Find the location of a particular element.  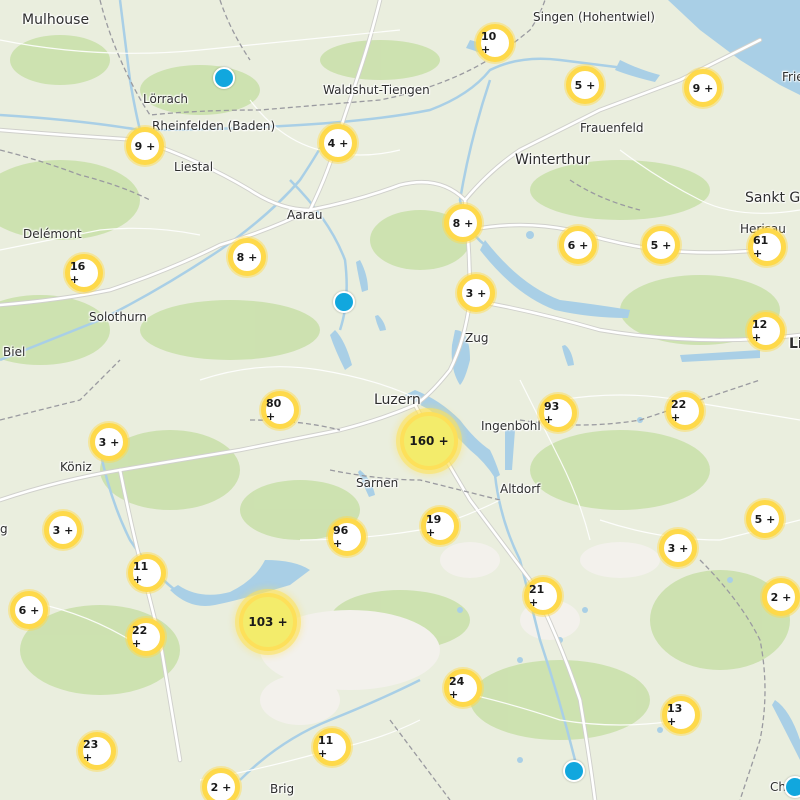

cluster-marker-c5b: 5 + is located at coordinates (661, 245).